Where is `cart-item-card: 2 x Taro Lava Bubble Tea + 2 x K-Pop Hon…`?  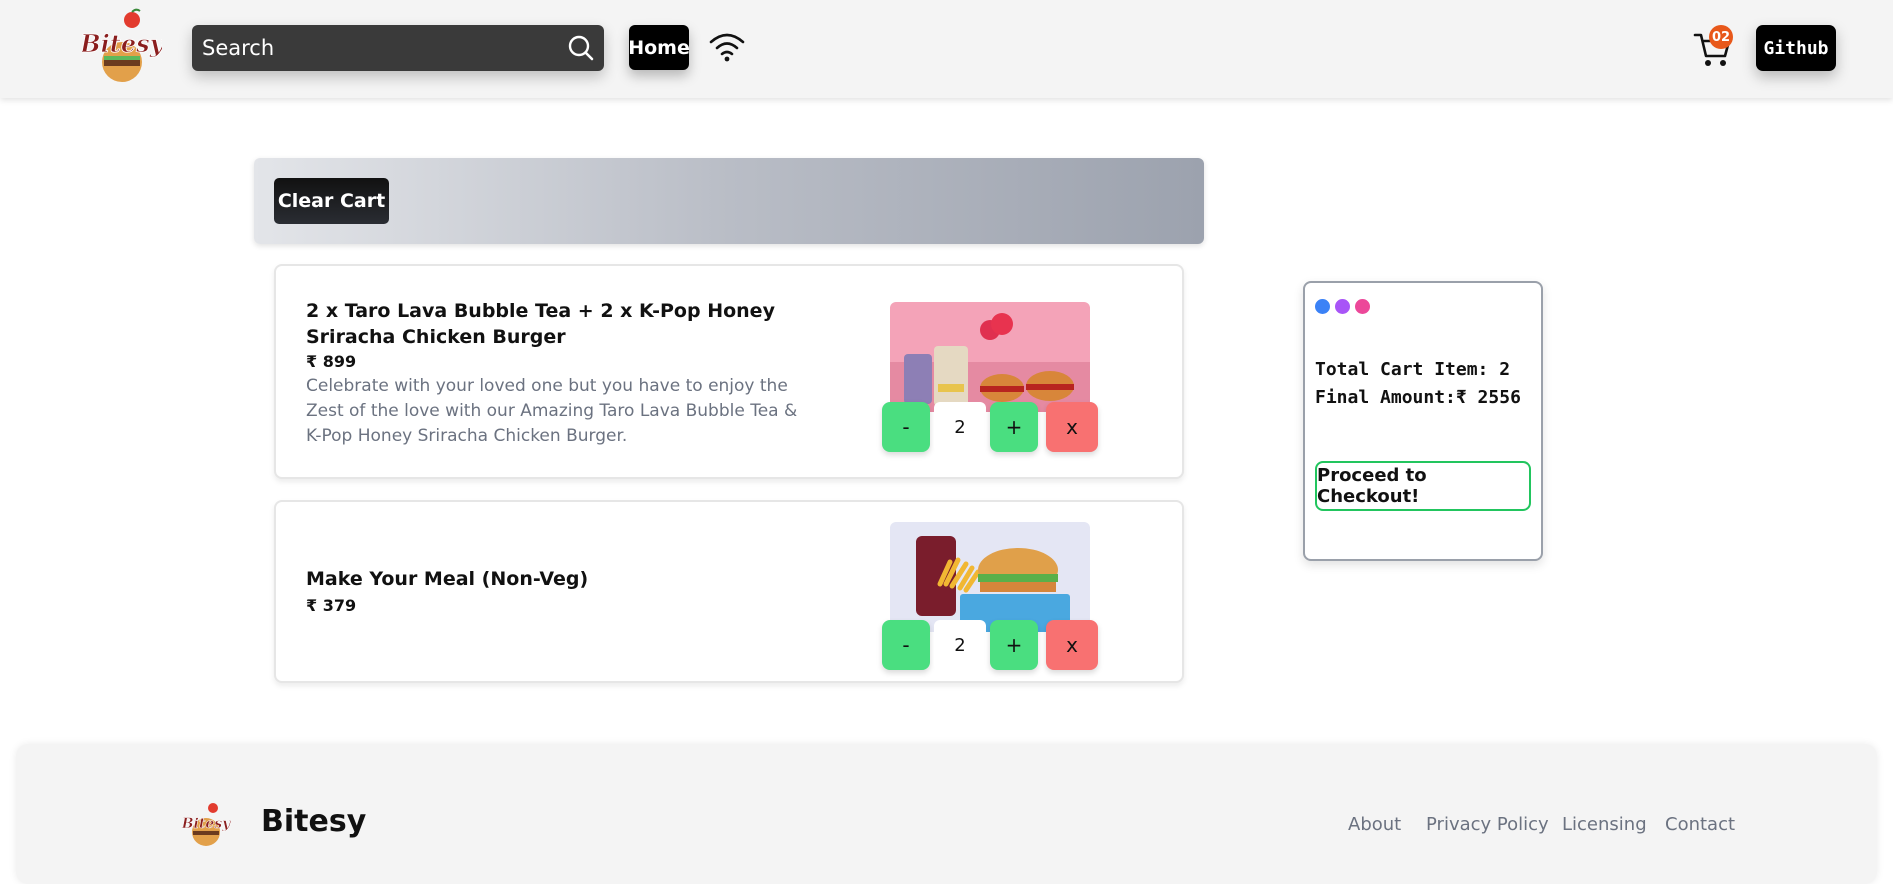
cart-item-card: 2 x Taro Lava Bubble Tea + 2 x K-Pop Hon… is located at coordinates (729, 371).